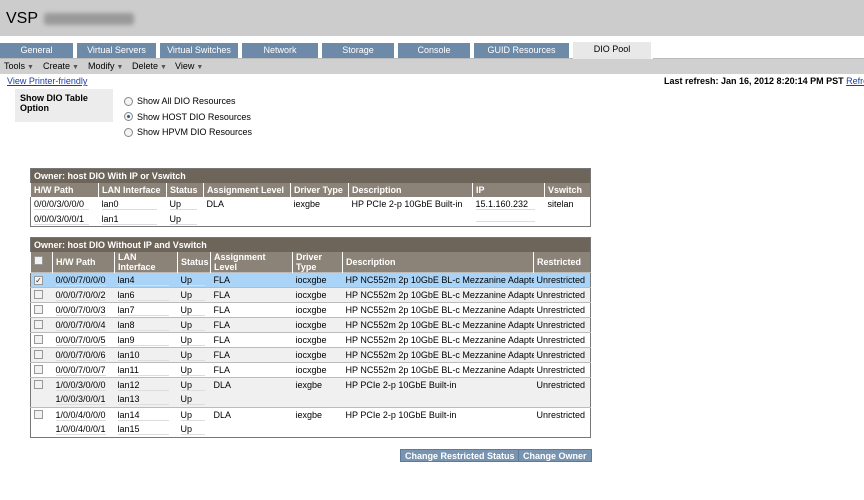 The height and width of the screenshot is (500, 864). Describe the element at coordinates (522, 50) in the screenshot. I see `tab-guid-resources: GUID Resources` at that location.